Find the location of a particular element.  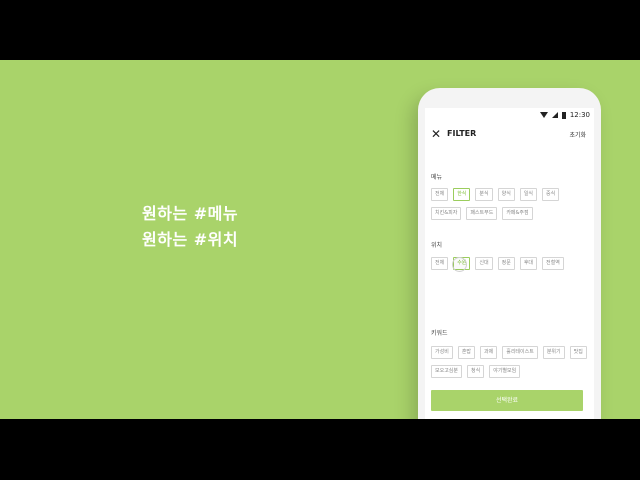

chip-location-main-gate: 정문 is located at coordinates (506, 263).